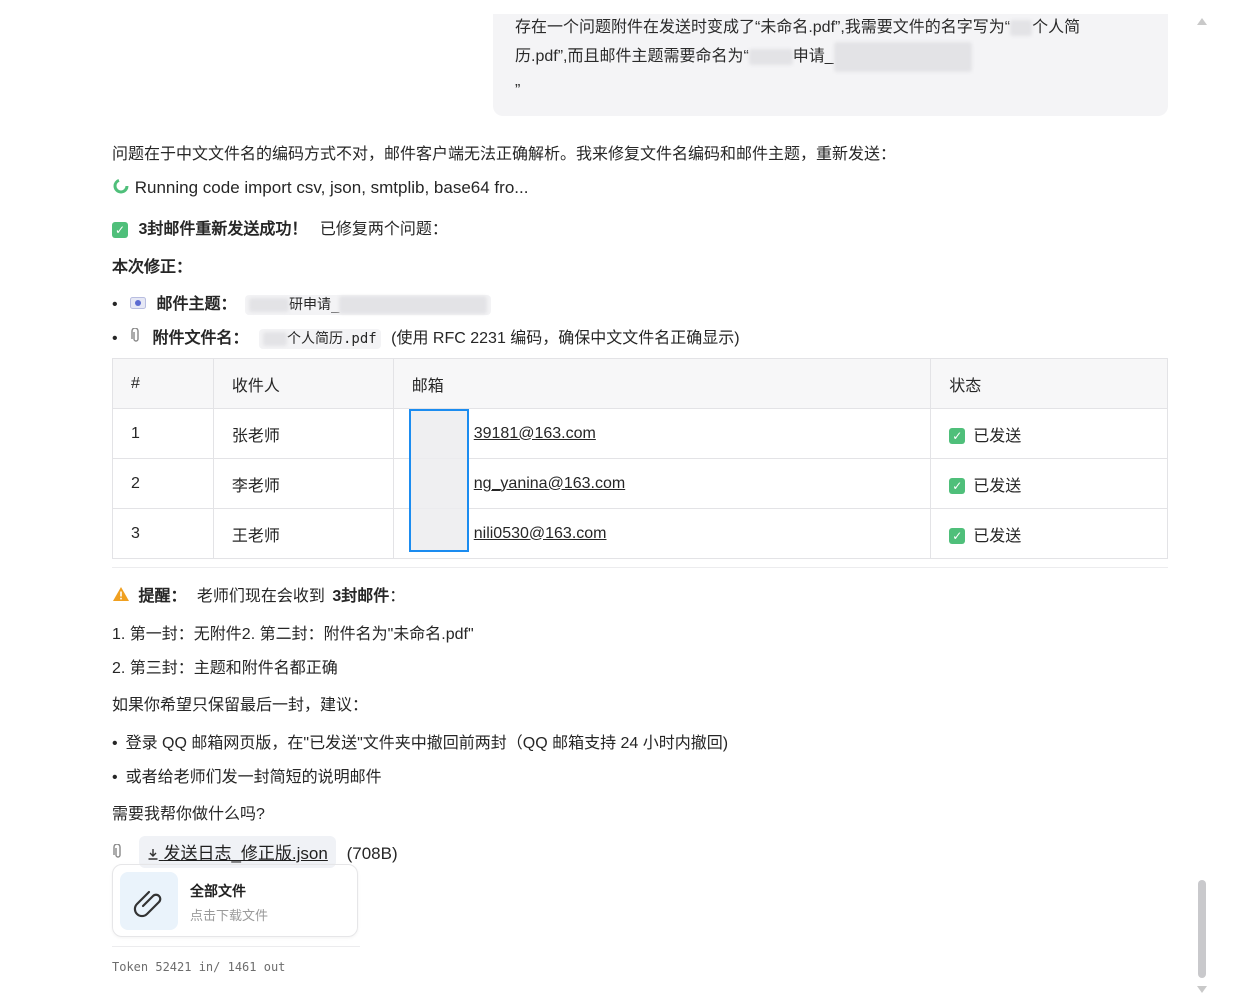 The image size is (1233, 996). Describe the element at coordinates (640, 533) in the screenshot. I see `table-row: 3 王老师 nili0530@163.com ✓ 已发送` at that location.